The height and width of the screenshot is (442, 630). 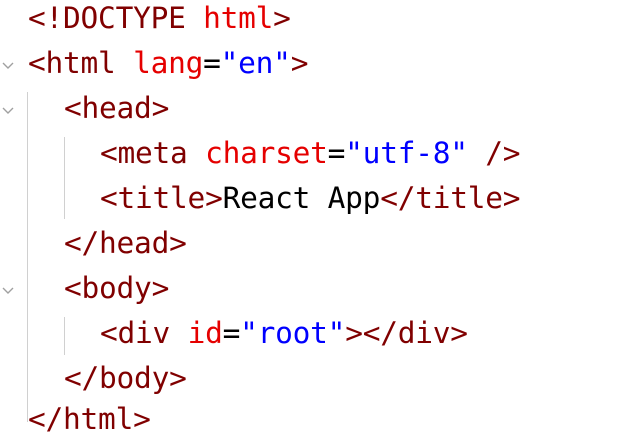 I want to click on code-text: <meta charset="utf-8" />, so click(x=310, y=153).